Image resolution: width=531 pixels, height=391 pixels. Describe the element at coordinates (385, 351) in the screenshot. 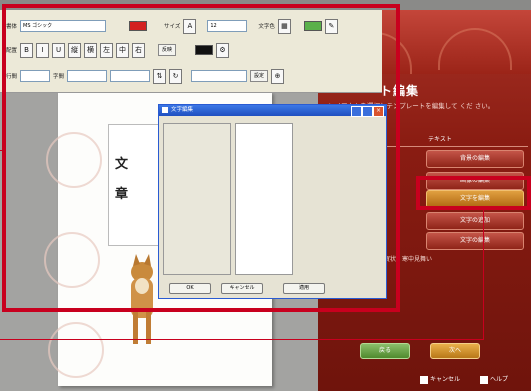

I see `back-button: 戻る` at that location.